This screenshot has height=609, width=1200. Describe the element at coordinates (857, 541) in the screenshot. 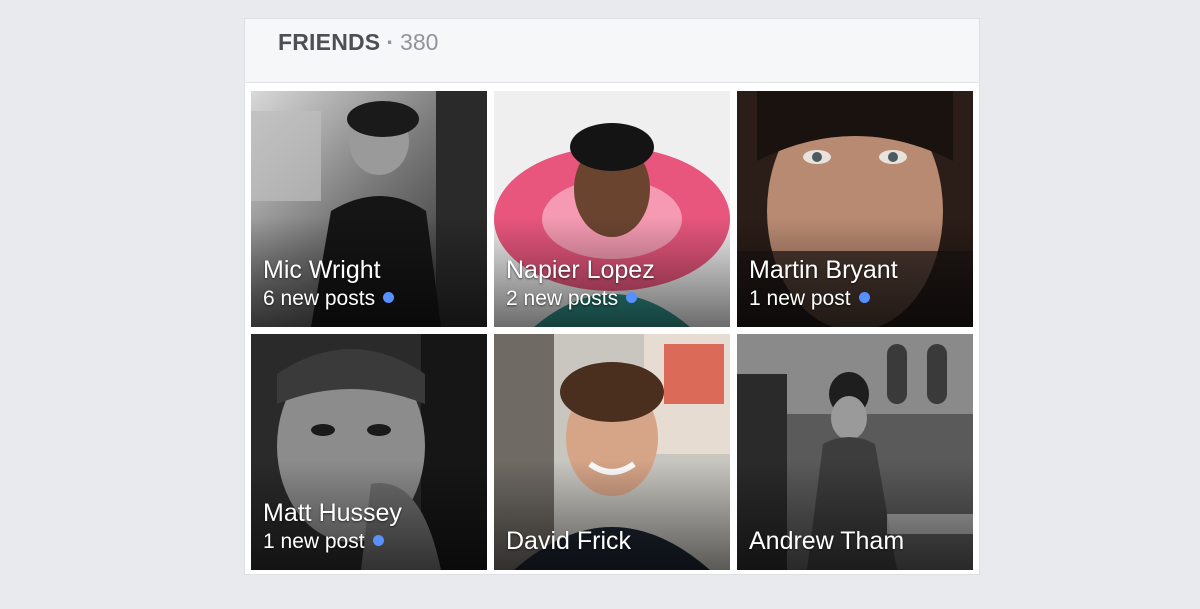

I see `friend-name: Andrew Tham` at that location.